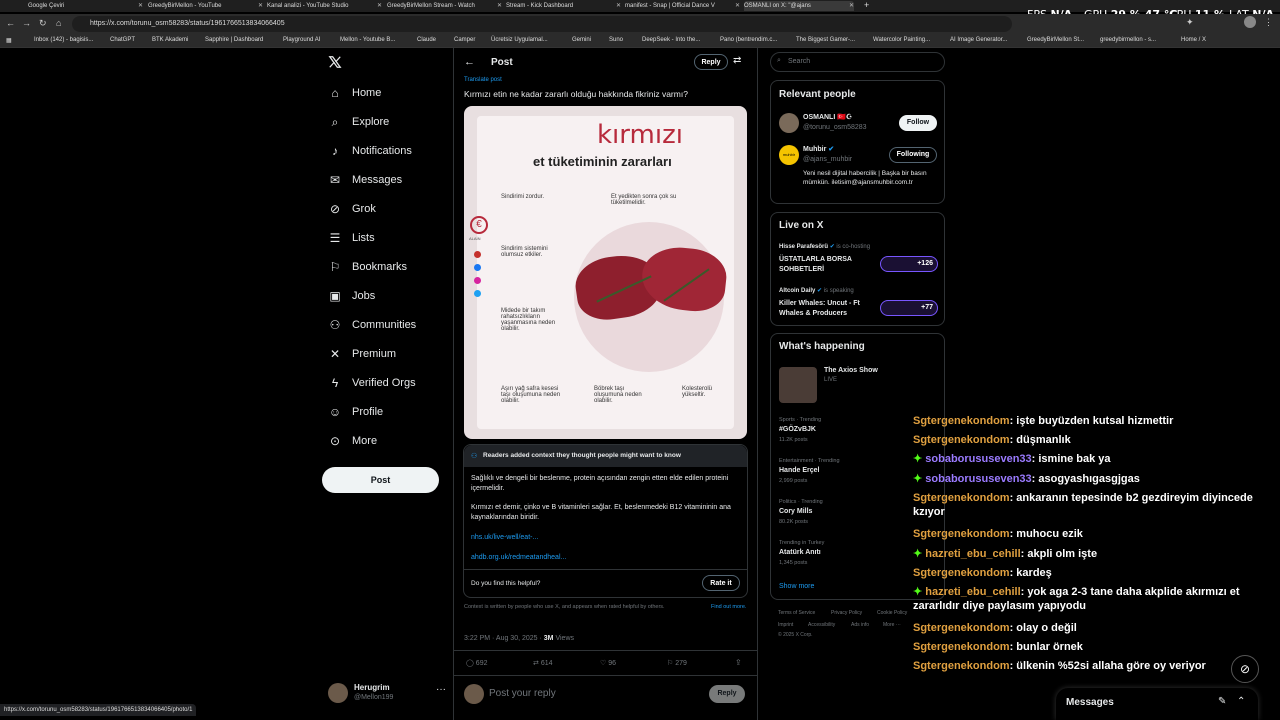 This screenshot has width=1280, height=720. I want to click on tab-kick-dashboard: Stream - Kick Dashboard ✕, so click(563, 6).